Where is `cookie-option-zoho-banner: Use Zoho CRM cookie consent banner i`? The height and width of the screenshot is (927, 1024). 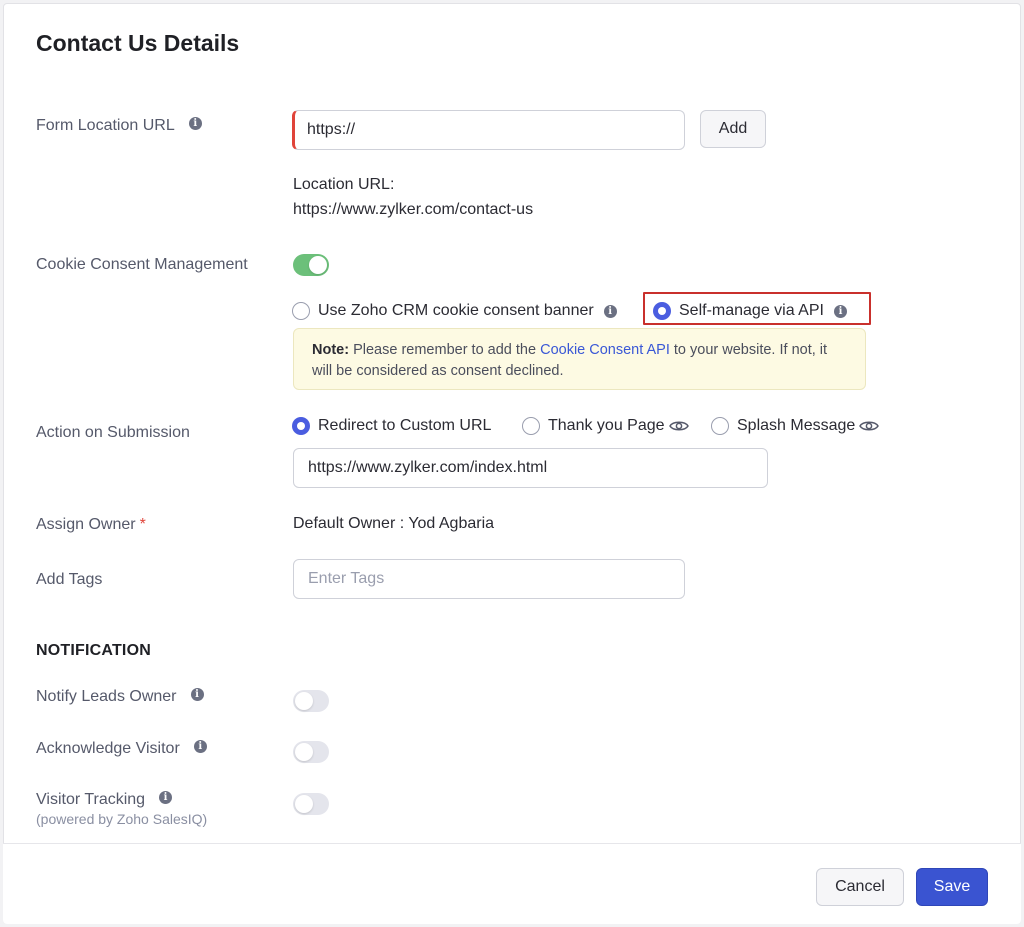
cookie-option-zoho-banner: Use Zoho CRM cookie consent banner i is located at coordinates (454, 311).